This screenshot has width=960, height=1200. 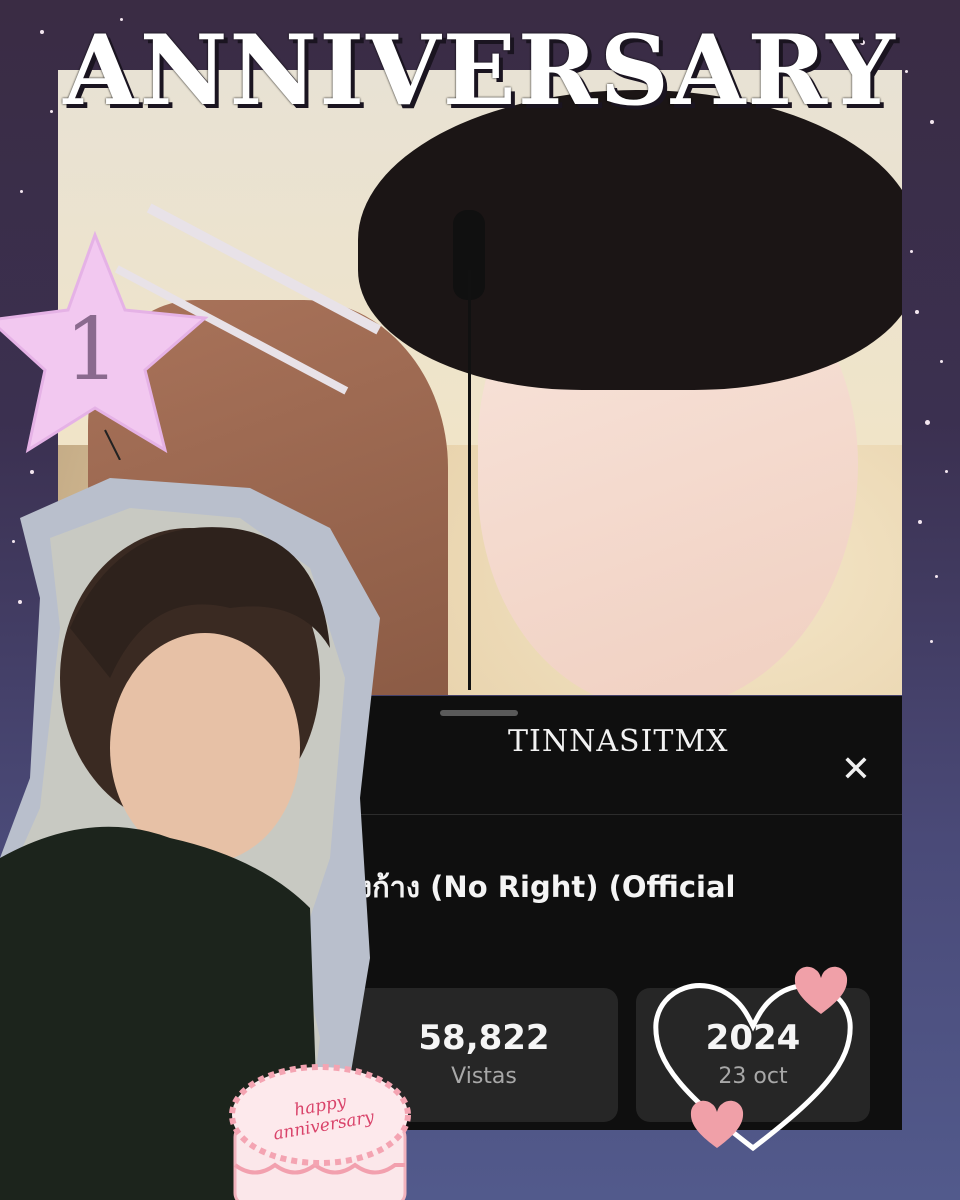 I want to click on close-icon: ✕, so click(x=856, y=770).